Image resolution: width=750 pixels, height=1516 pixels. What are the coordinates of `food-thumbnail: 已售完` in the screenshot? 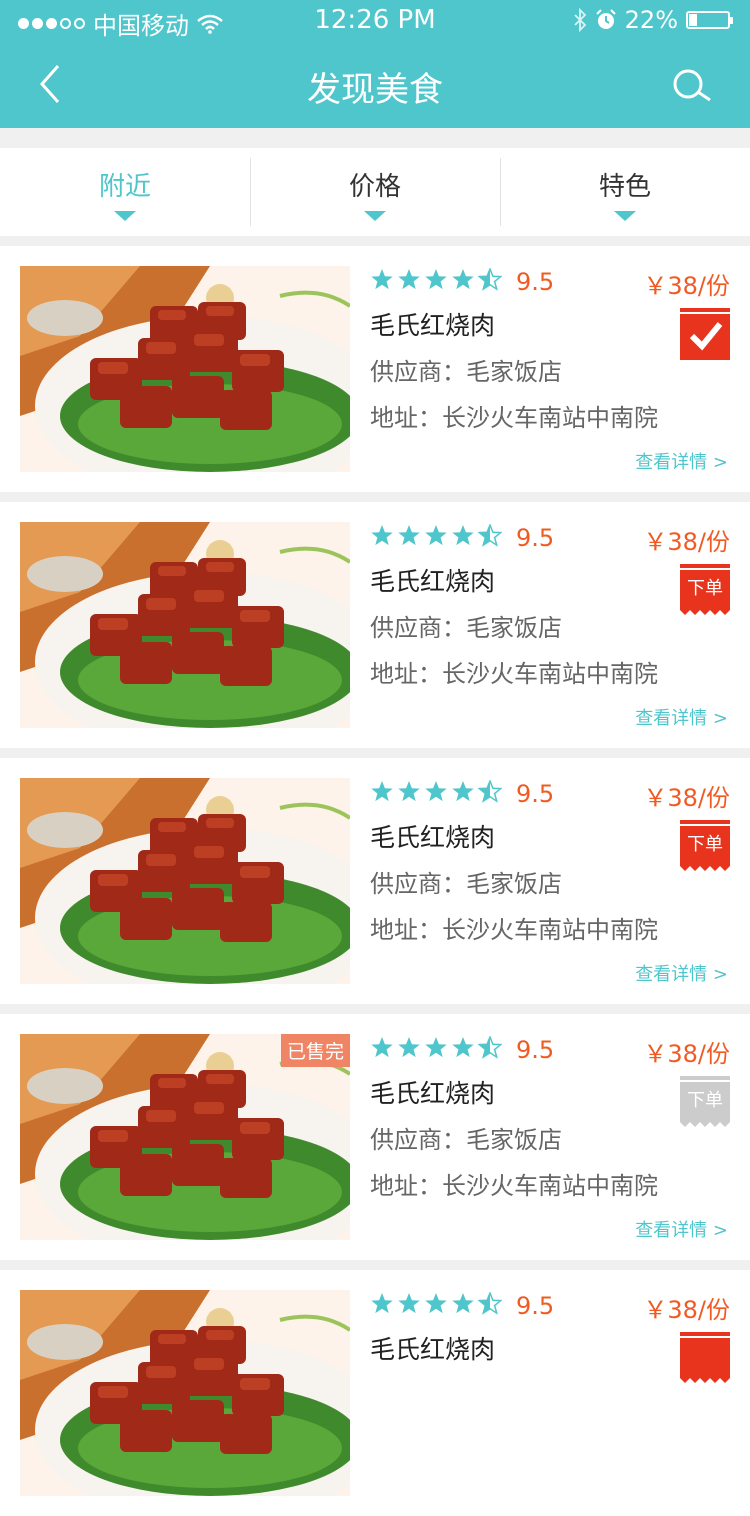 It's located at (185, 1137).